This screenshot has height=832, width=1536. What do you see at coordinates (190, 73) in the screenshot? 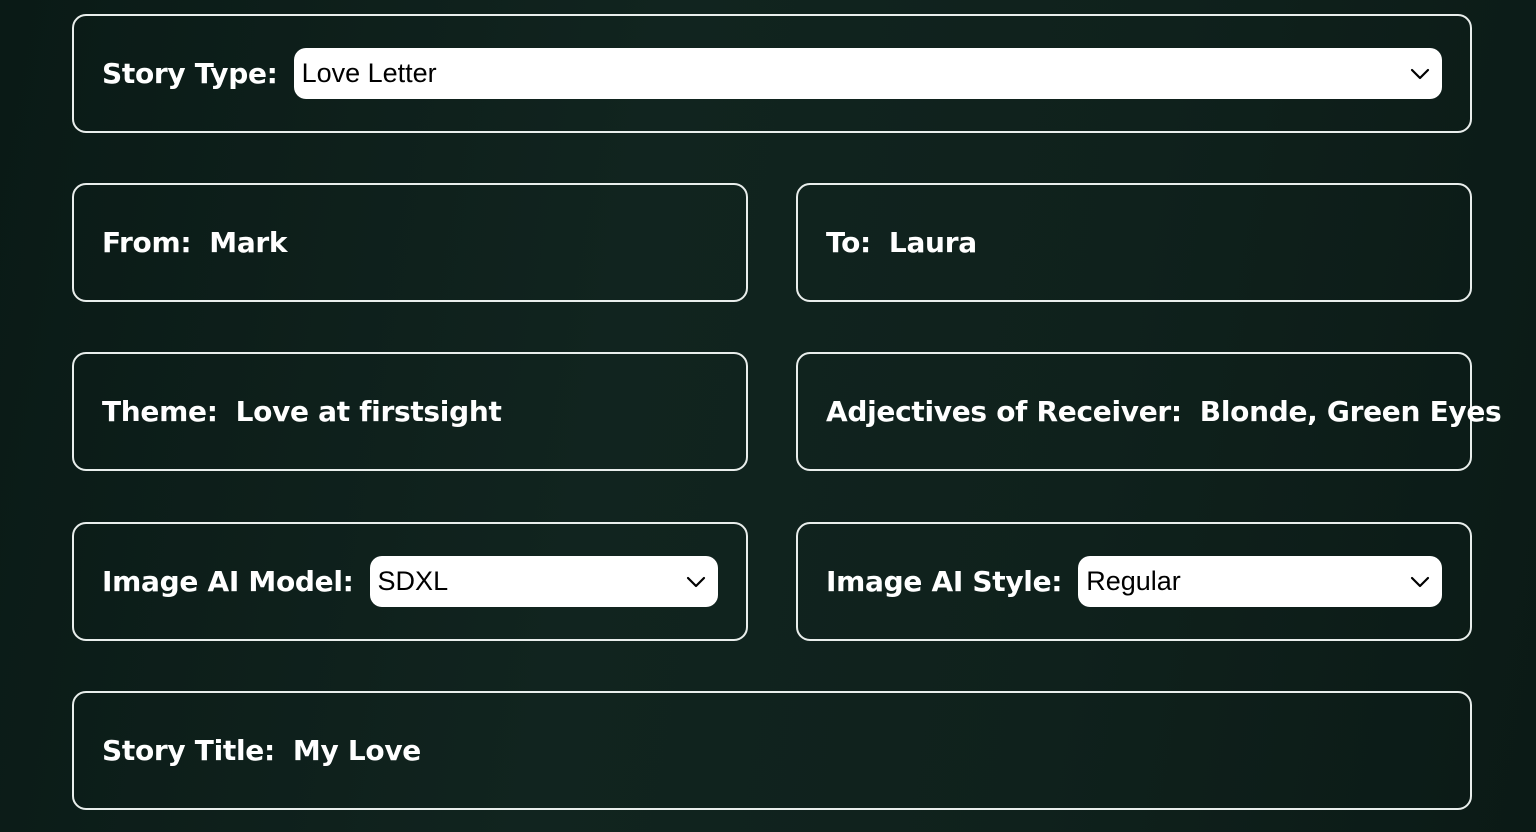
I see `story-type-label: Story Type:` at bounding box center [190, 73].